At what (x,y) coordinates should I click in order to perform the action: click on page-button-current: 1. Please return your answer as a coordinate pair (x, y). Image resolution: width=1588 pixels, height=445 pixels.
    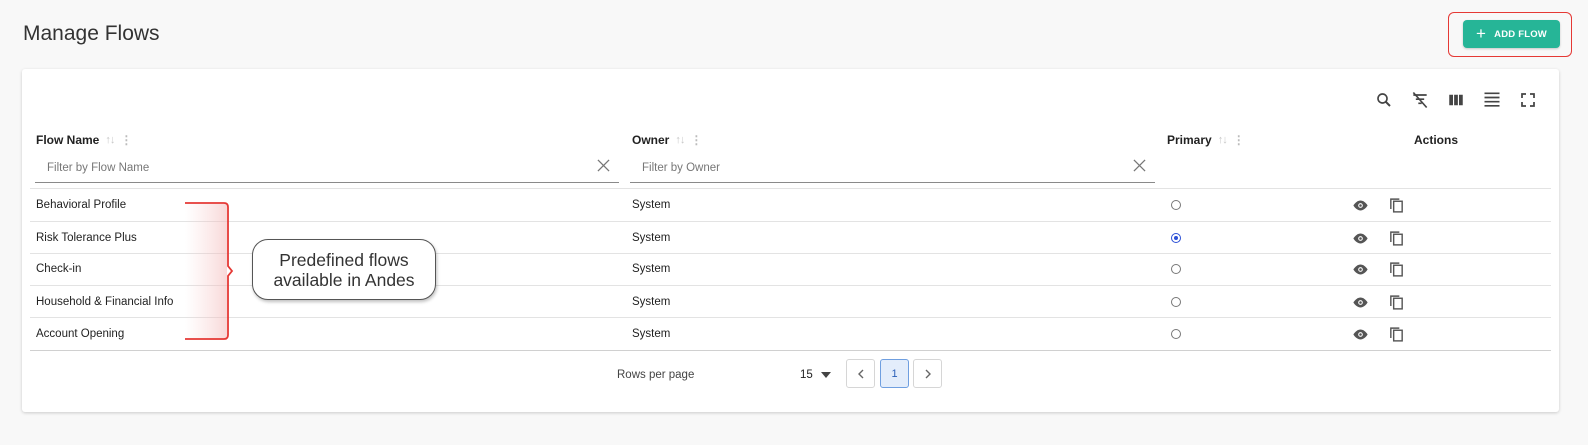
    Looking at the image, I should click on (894, 373).